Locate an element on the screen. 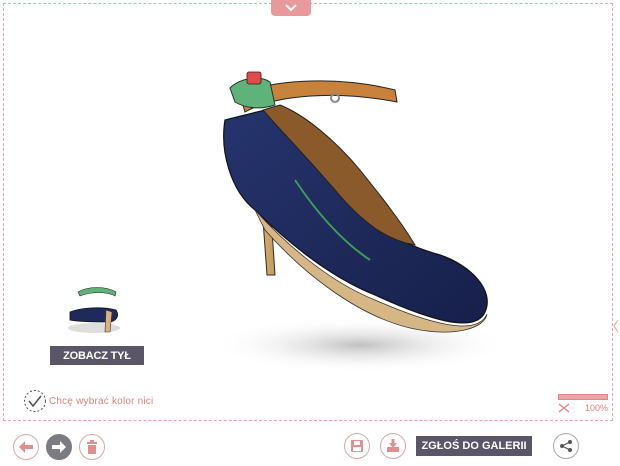 Image resolution: width=620 pixels, height=466 pixels. share-icon is located at coordinates (566, 446).